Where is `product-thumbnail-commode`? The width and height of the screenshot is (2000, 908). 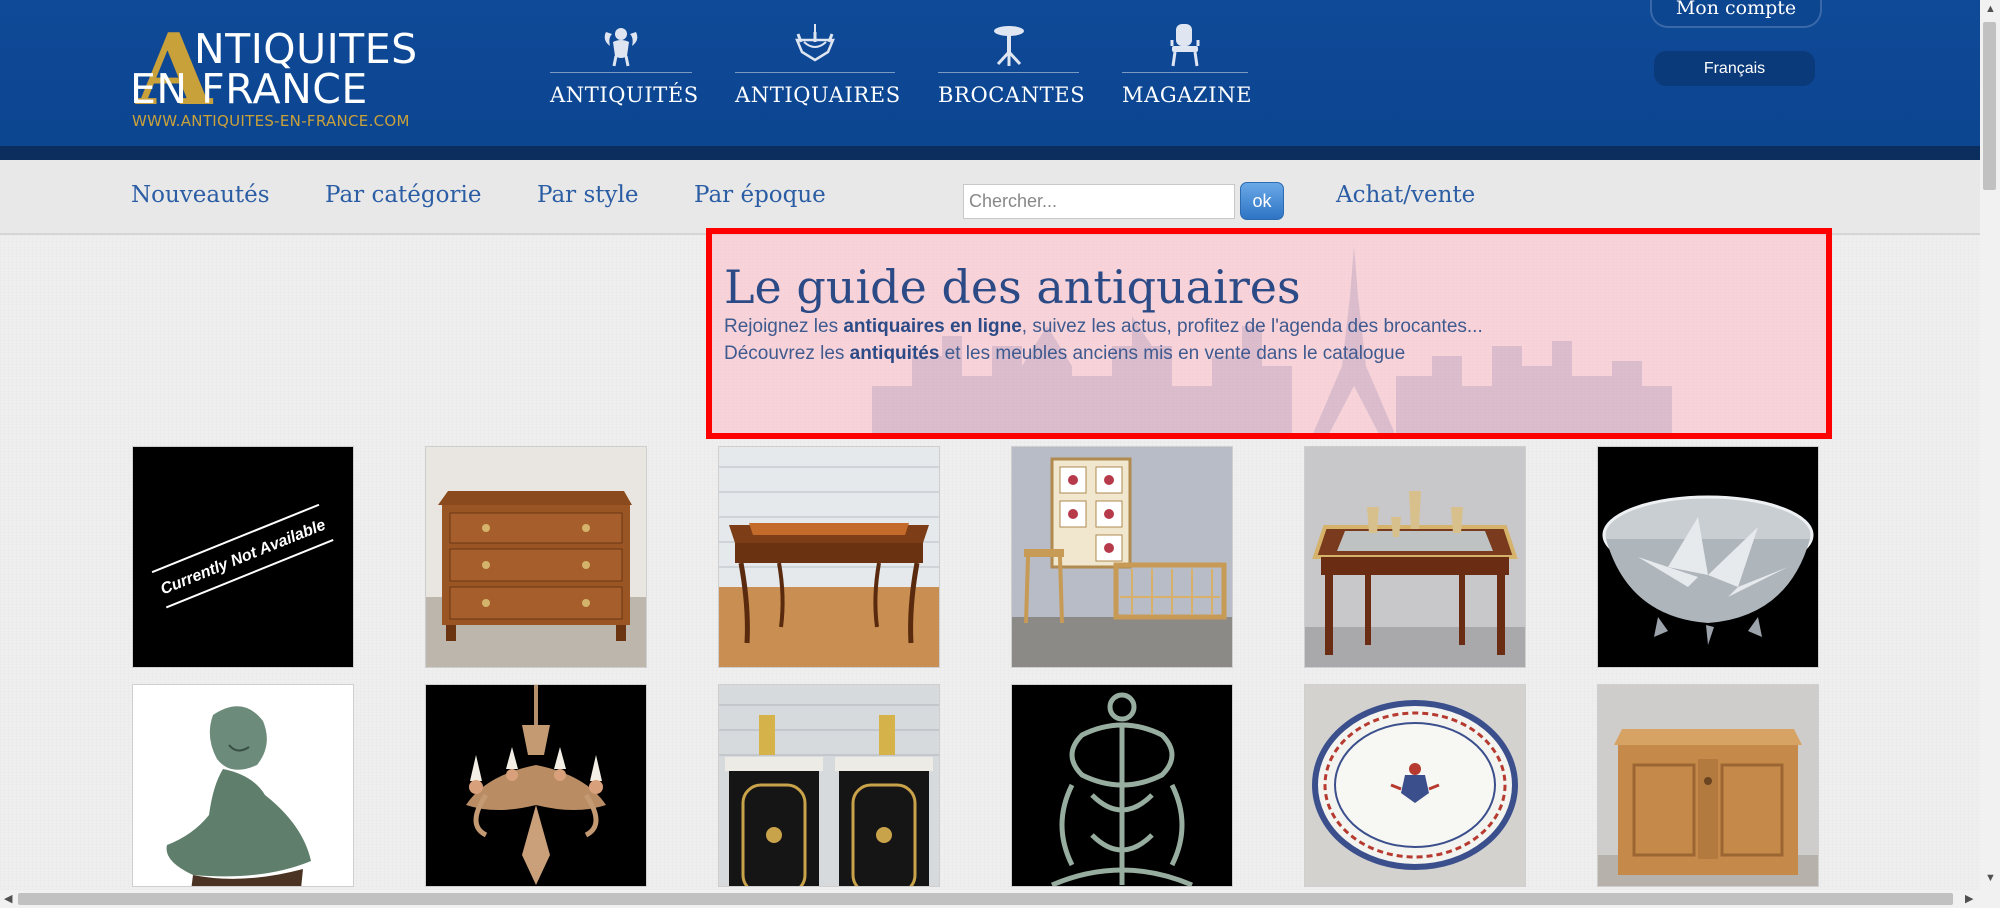 product-thumbnail-commode is located at coordinates (536, 557).